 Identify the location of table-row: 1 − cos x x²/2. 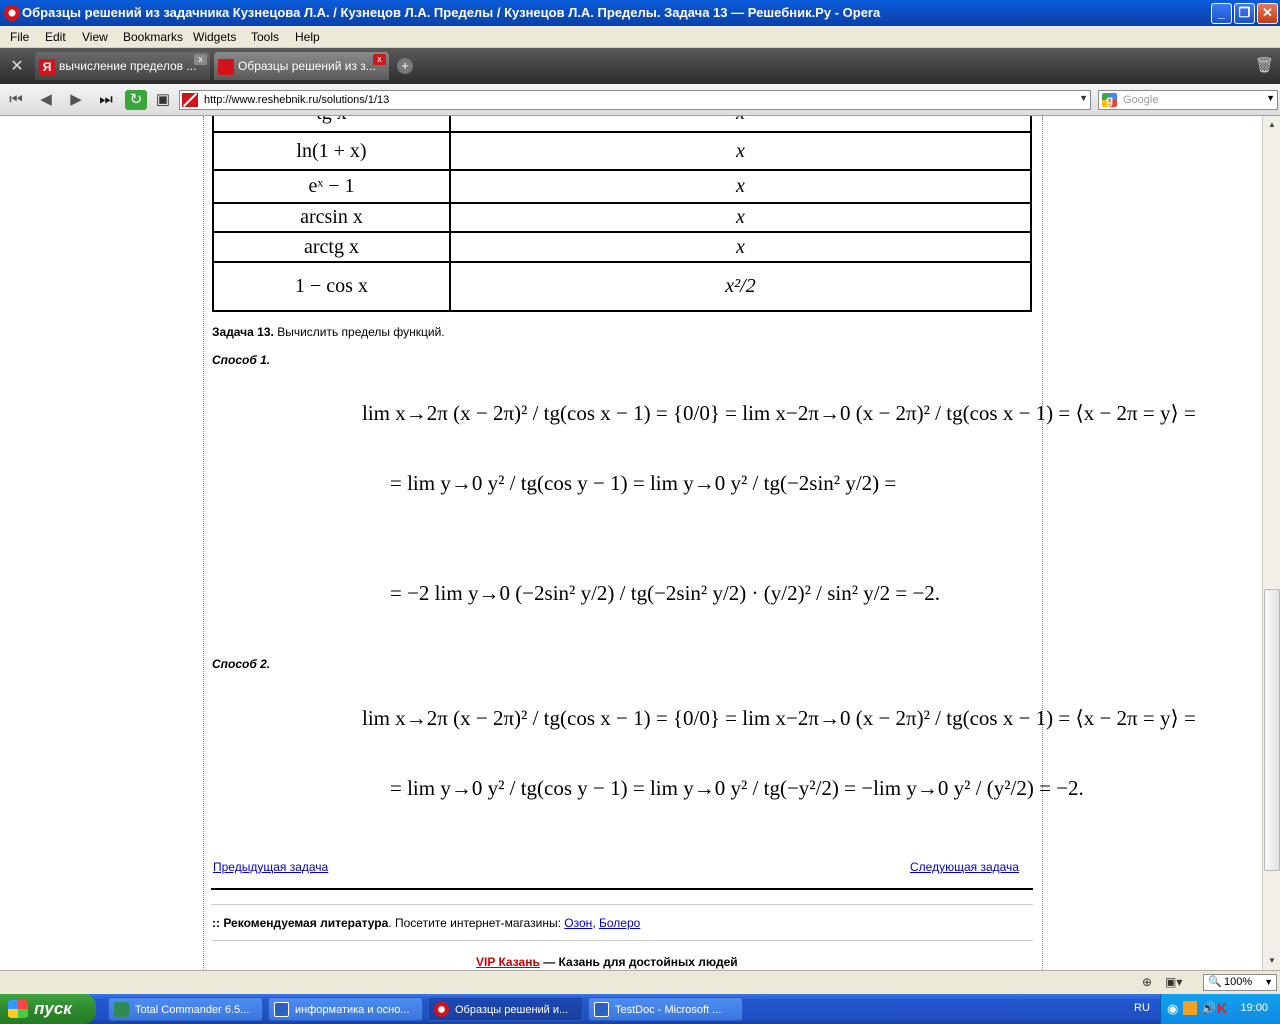
(622, 286).